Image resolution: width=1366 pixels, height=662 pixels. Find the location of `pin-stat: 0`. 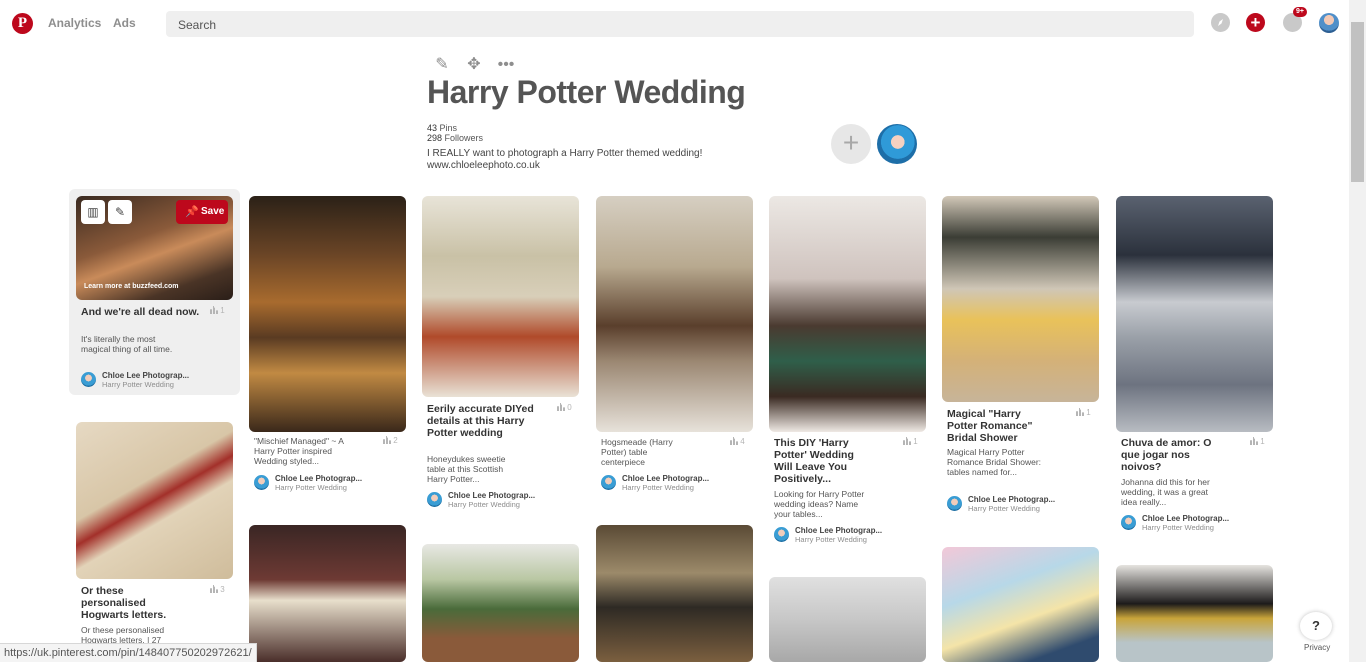

pin-stat: 0 is located at coordinates (564, 407).